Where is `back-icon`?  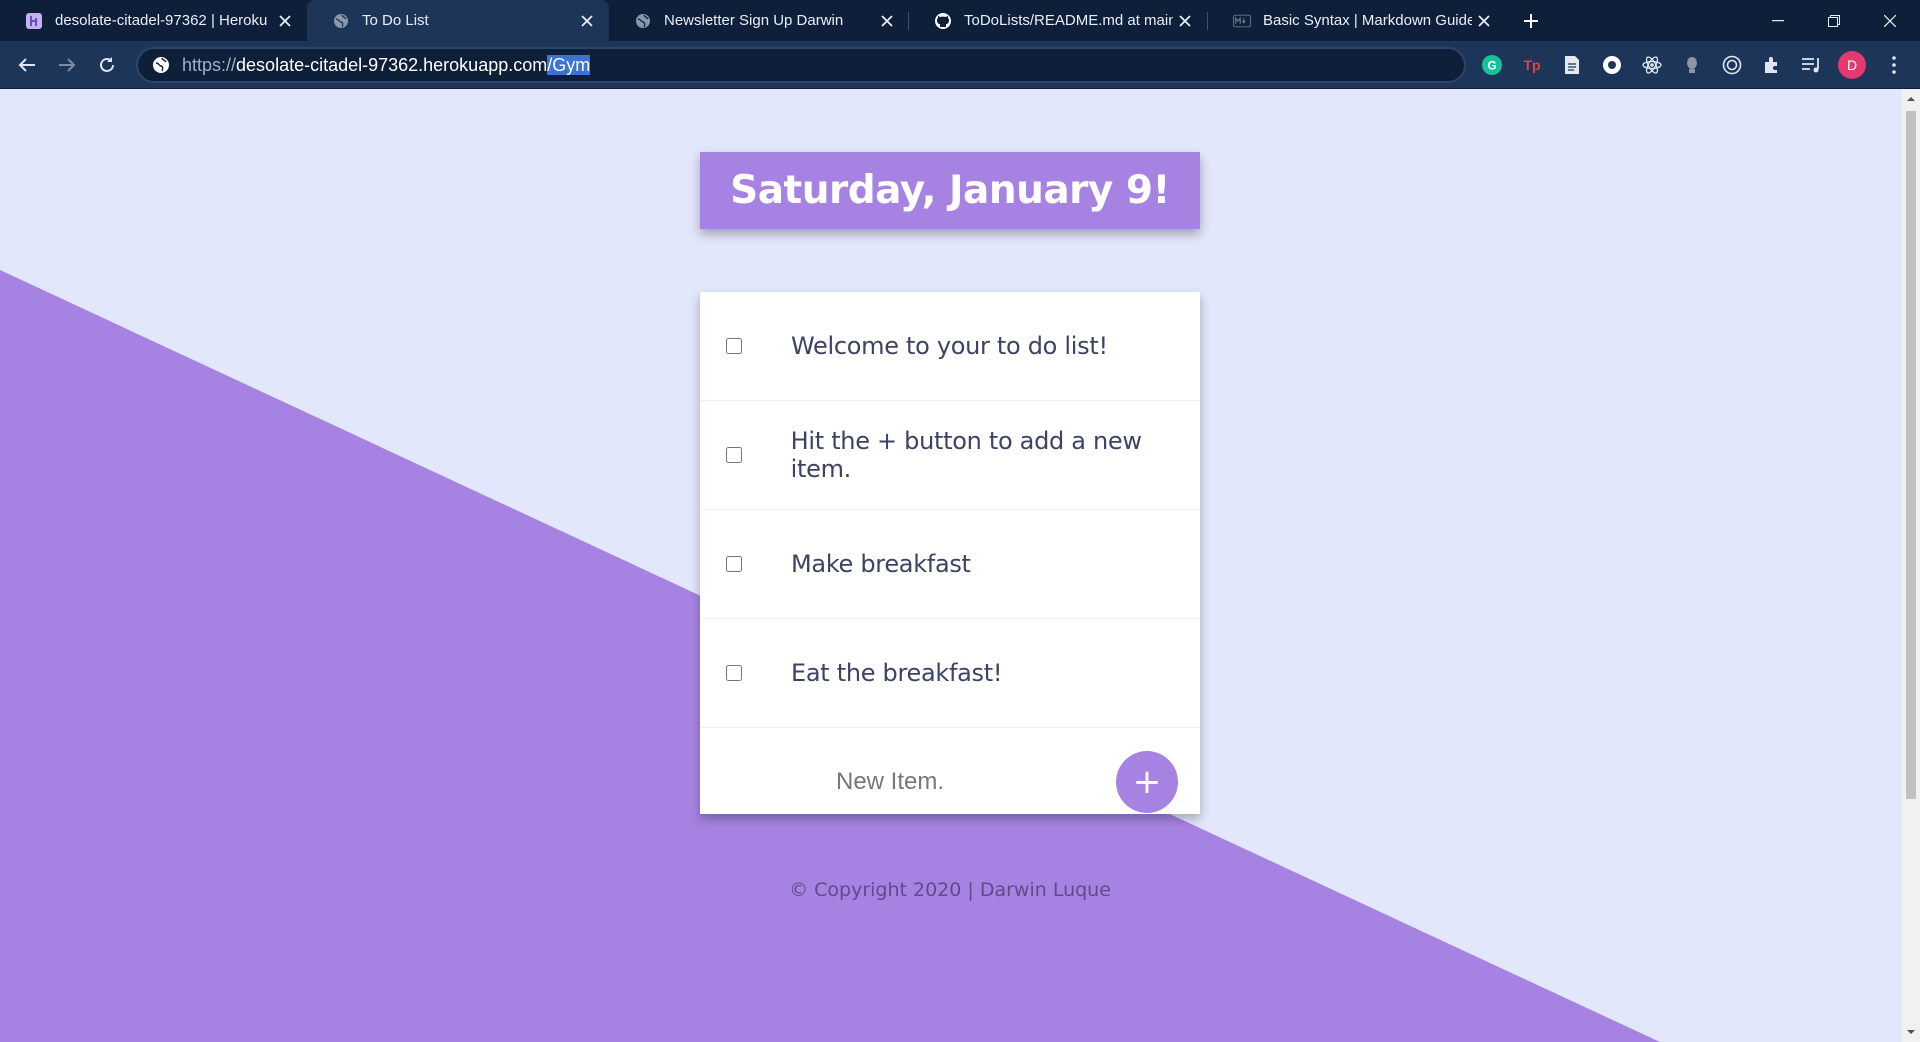 back-icon is located at coordinates (27, 65).